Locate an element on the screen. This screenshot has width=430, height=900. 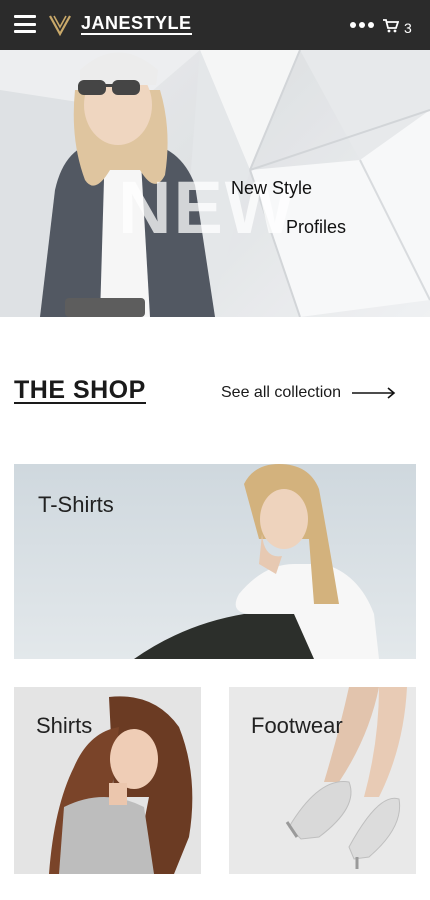
category-label-shirts: Shirts is located at coordinates (64, 725).